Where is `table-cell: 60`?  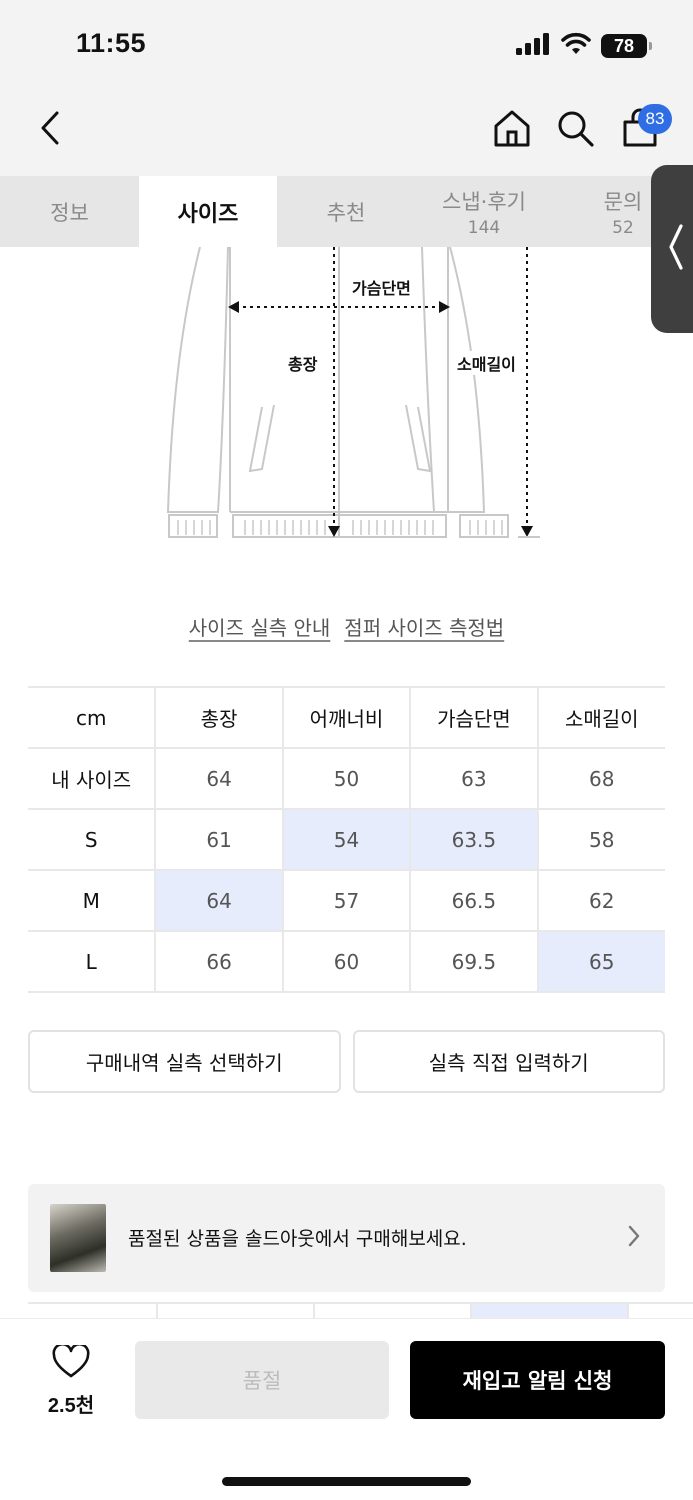
table-cell: 60 is located at coordinates (346, 961).